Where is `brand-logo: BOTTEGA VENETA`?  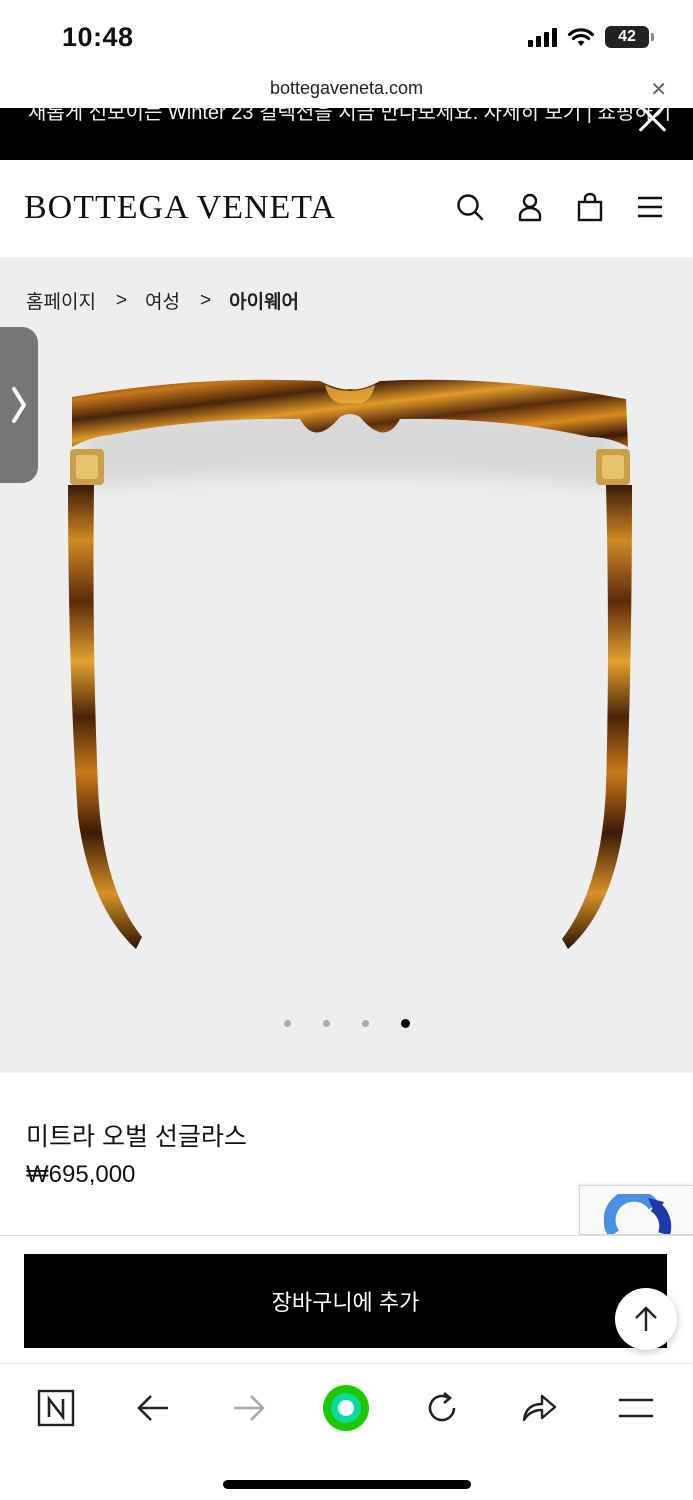 brand-logo: BOTTEGA VENETA is located at coordinates (180, 208).